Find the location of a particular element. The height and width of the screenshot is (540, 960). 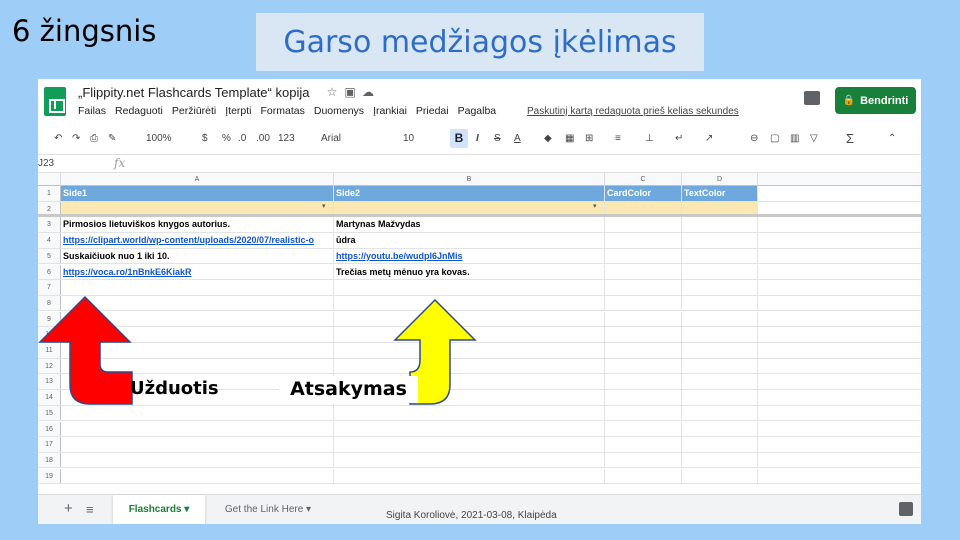

task-label: Užduotis is located at coordinates (174, 388).